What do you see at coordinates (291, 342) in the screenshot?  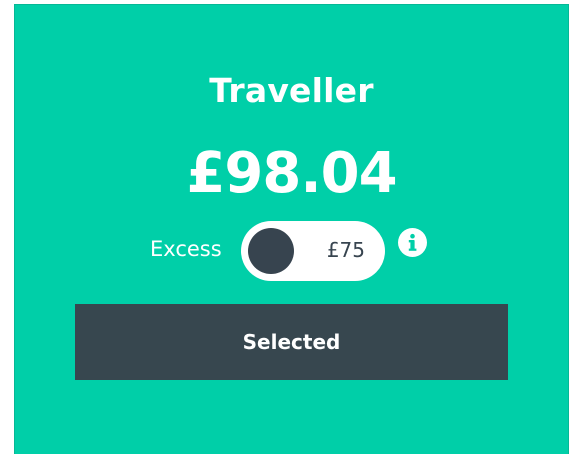 I see `selected-button: Selected` at bounding box center [291, 342].